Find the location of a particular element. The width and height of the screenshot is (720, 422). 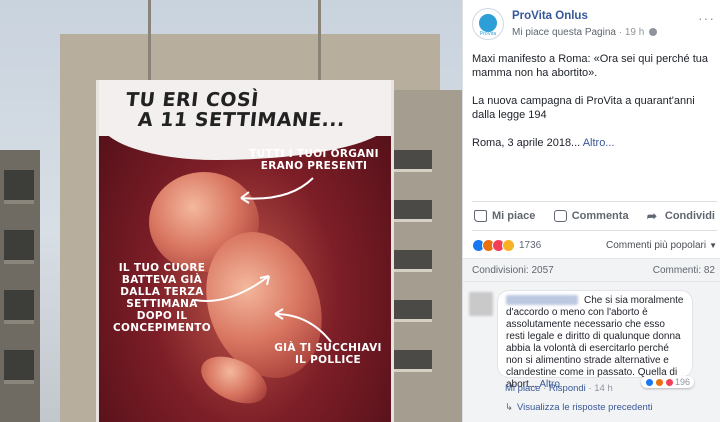

share-button: ➦ Condividi is located at coordinates (681, 216).